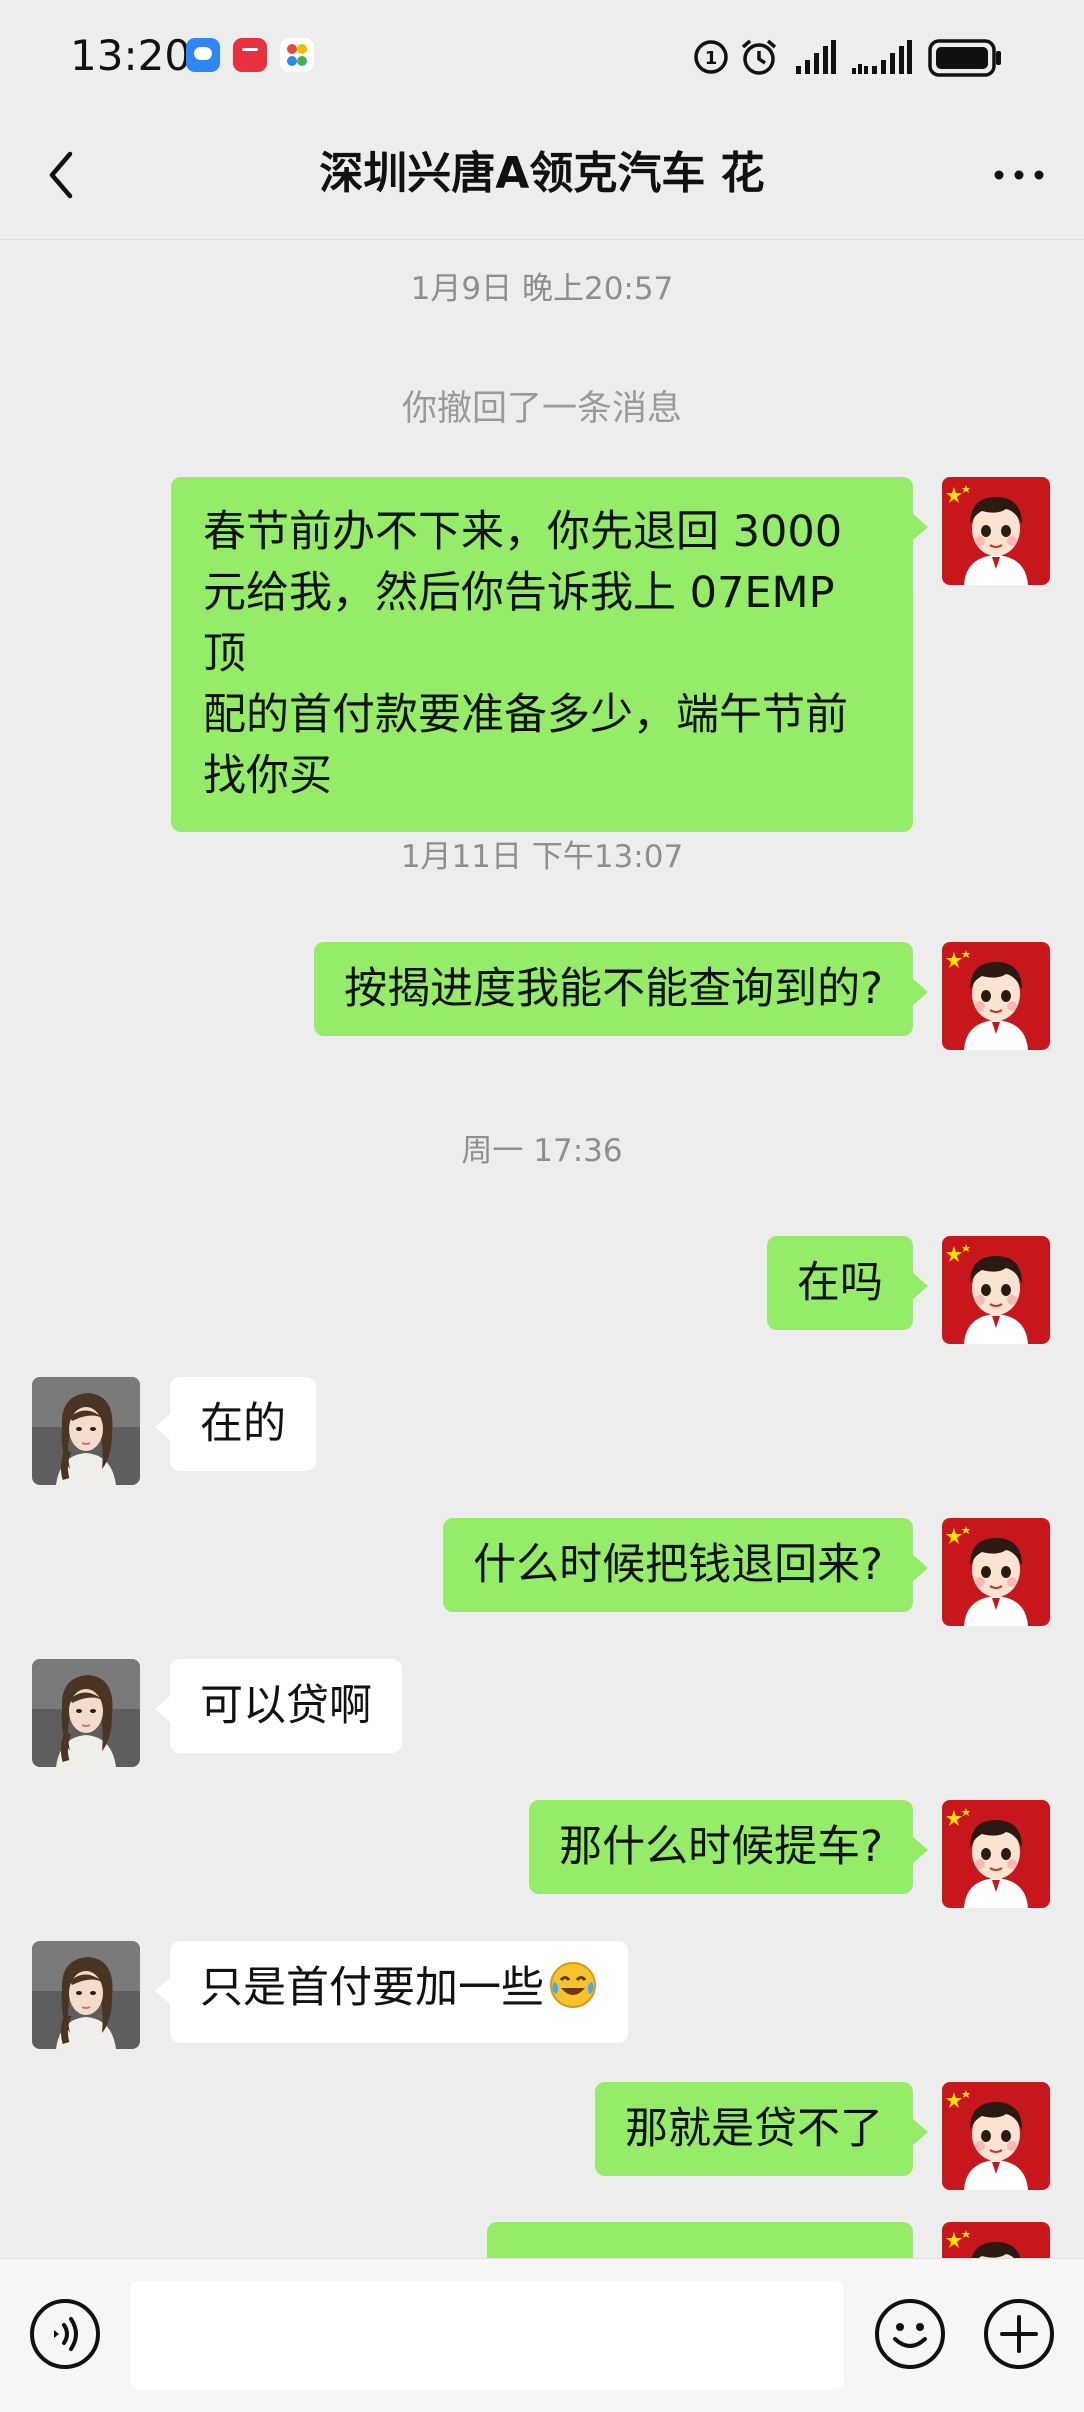  I want to click on more-button, so click(1019, 175).